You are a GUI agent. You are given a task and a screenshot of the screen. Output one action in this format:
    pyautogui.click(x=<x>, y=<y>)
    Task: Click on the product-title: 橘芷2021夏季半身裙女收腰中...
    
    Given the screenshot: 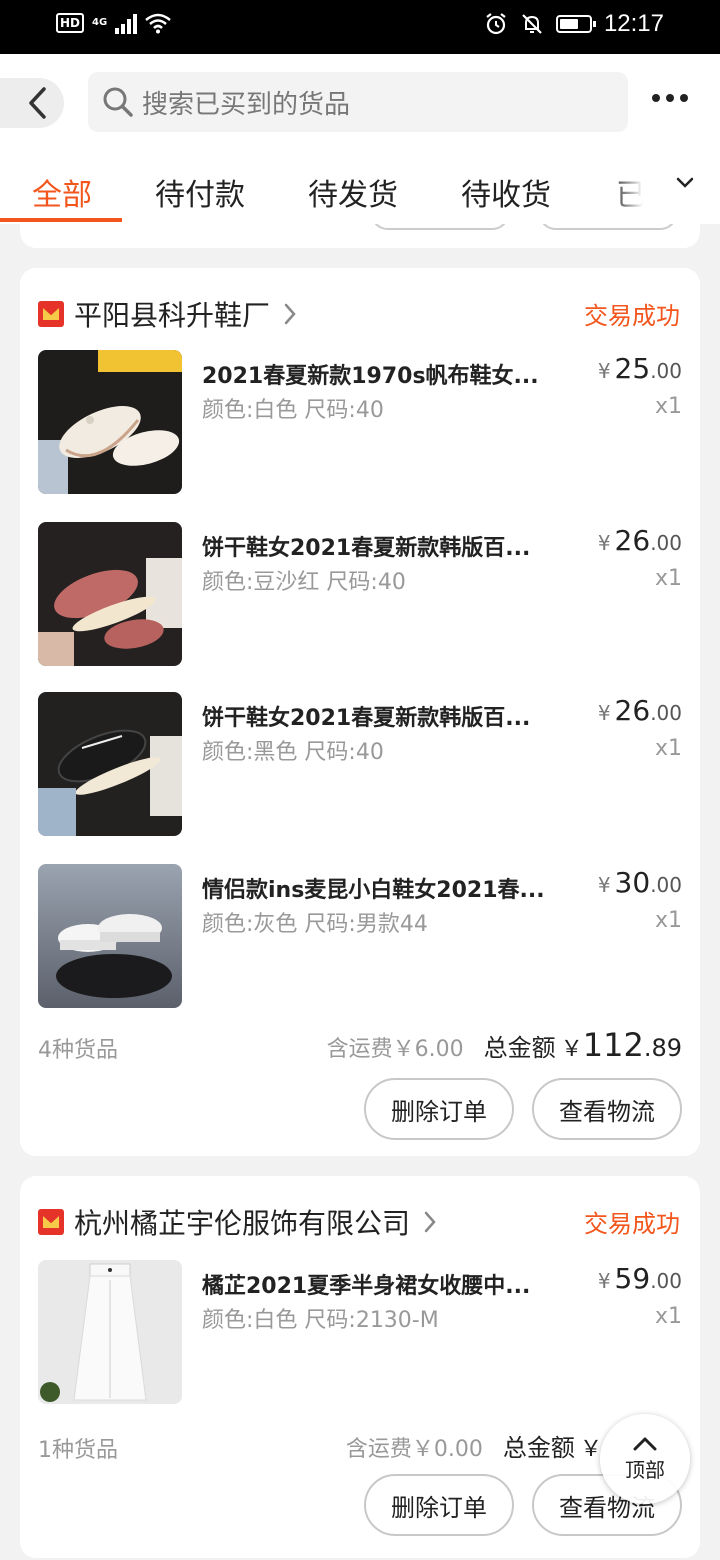 What is the action you would take?
    pyautogui.click(x=366, y=1286)
    